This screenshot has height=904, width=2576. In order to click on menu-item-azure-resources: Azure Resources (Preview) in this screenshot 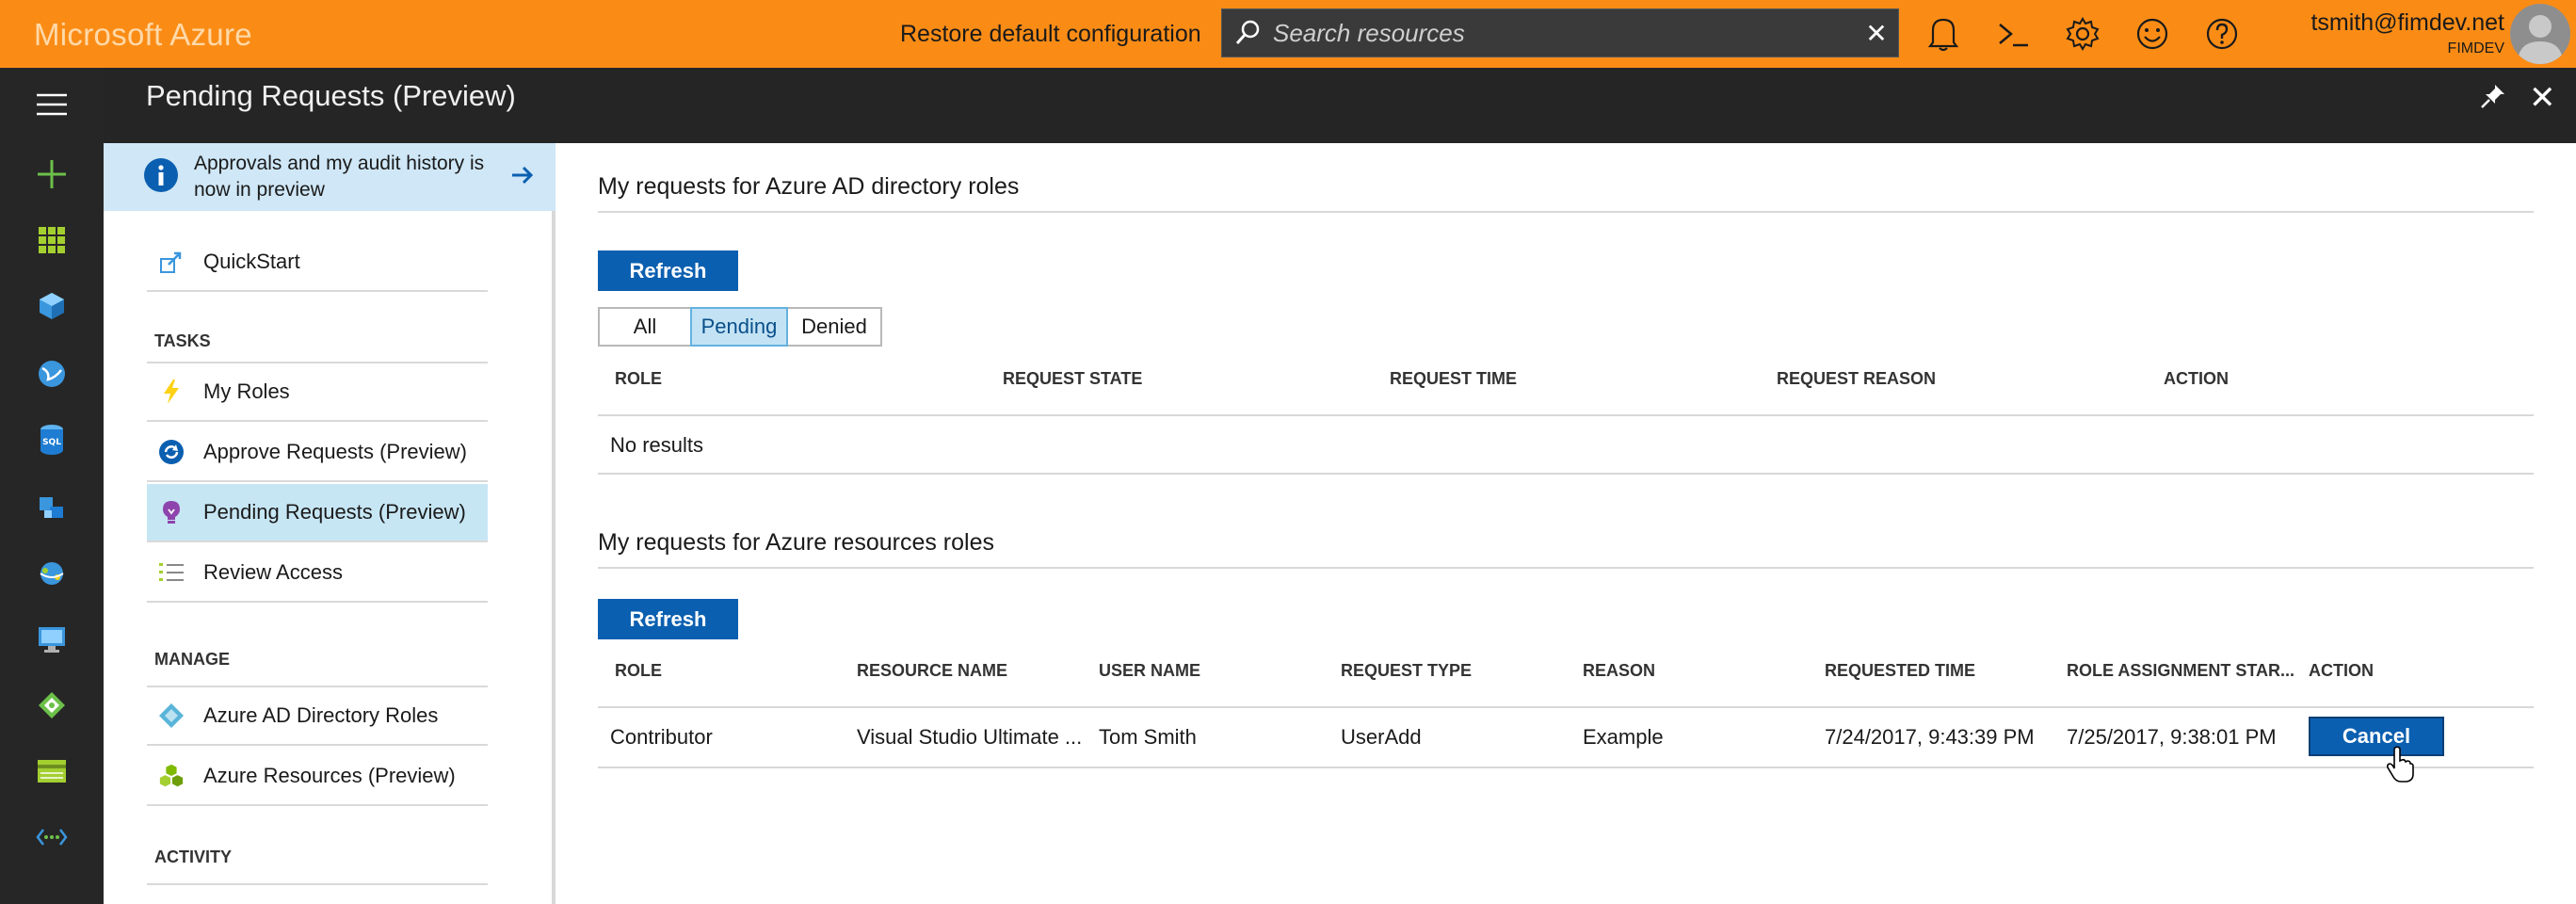, I will do `click(317, 777)`.